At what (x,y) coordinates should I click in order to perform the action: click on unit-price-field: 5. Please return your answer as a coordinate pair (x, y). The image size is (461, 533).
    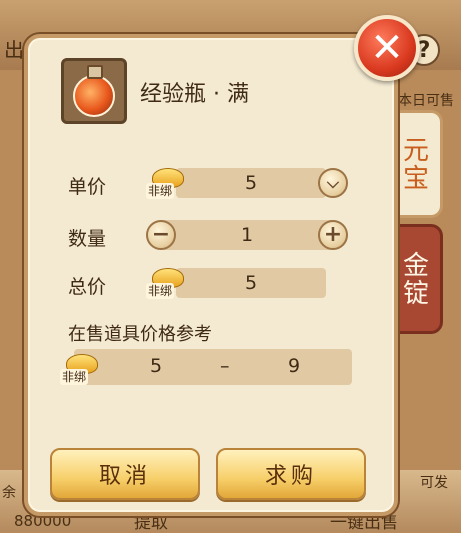
    Looking at the image, I should click on (251, 183).